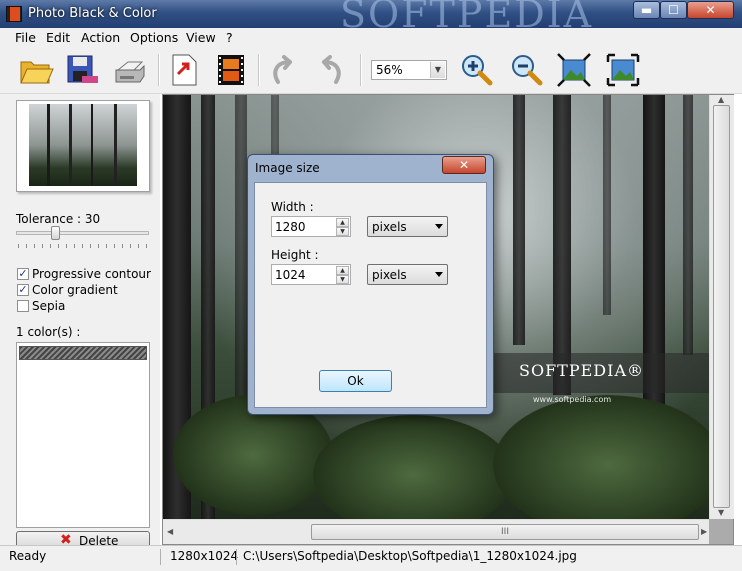 The width and height of the screenshot is (742, 571). What do you see at coordinates (574, 70) in the screenshot?
I see `fit-image-icon` at bounding box center [574, 70].